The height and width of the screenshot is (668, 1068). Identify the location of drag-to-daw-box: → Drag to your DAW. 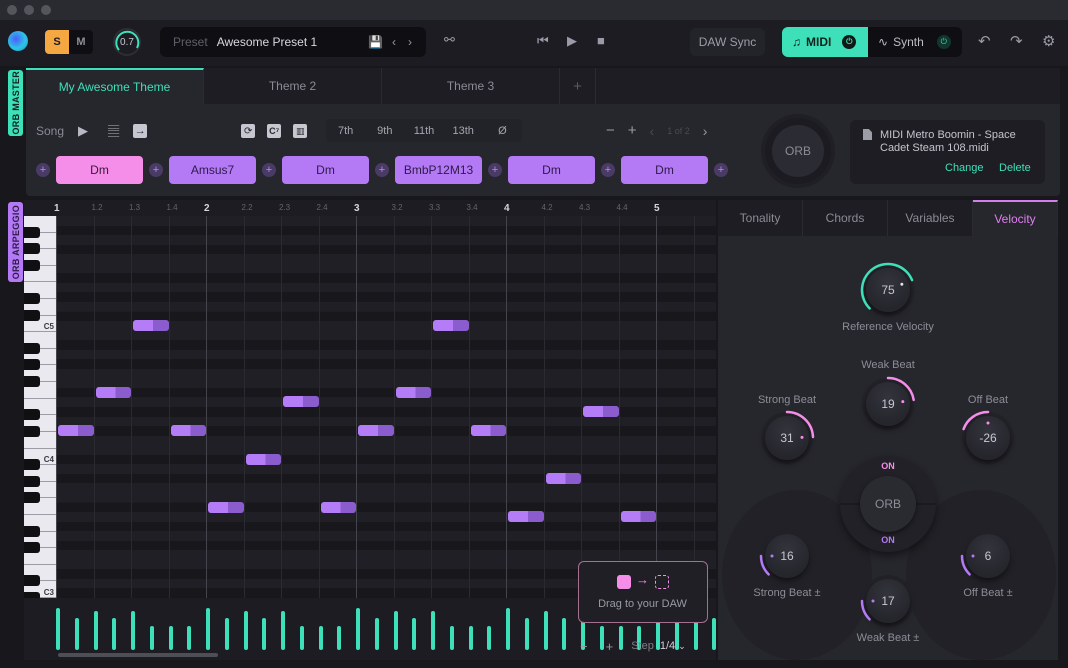
(643, 592).